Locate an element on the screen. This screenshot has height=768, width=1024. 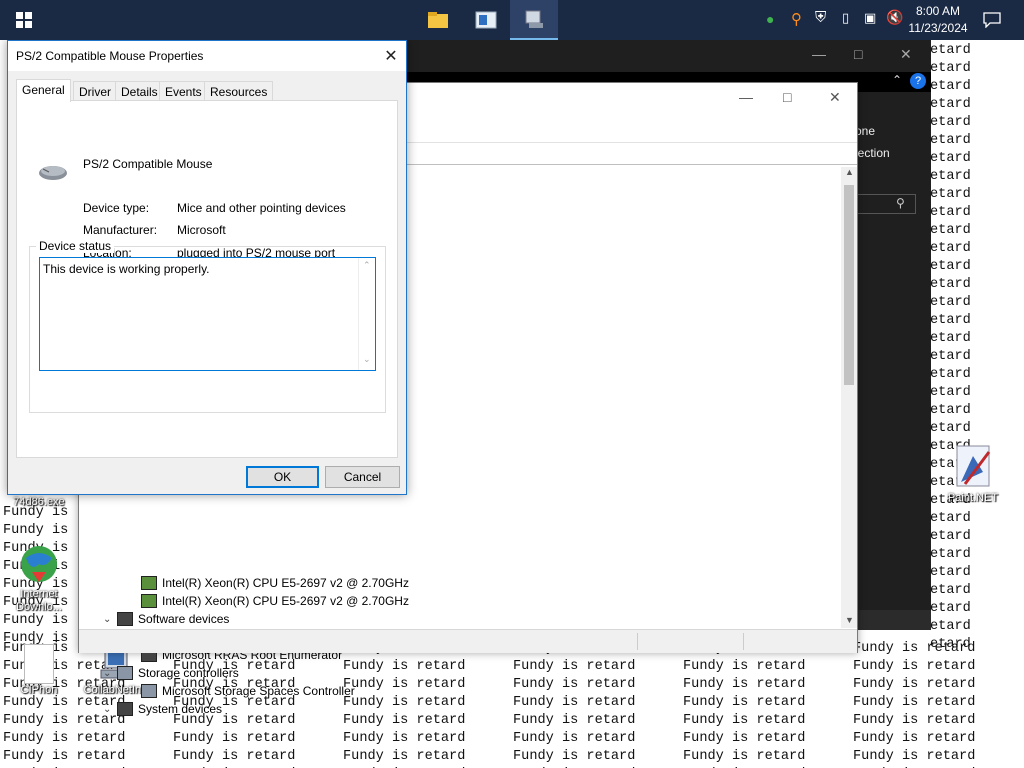
ok-button: OK is located at coordinates (282, 477).